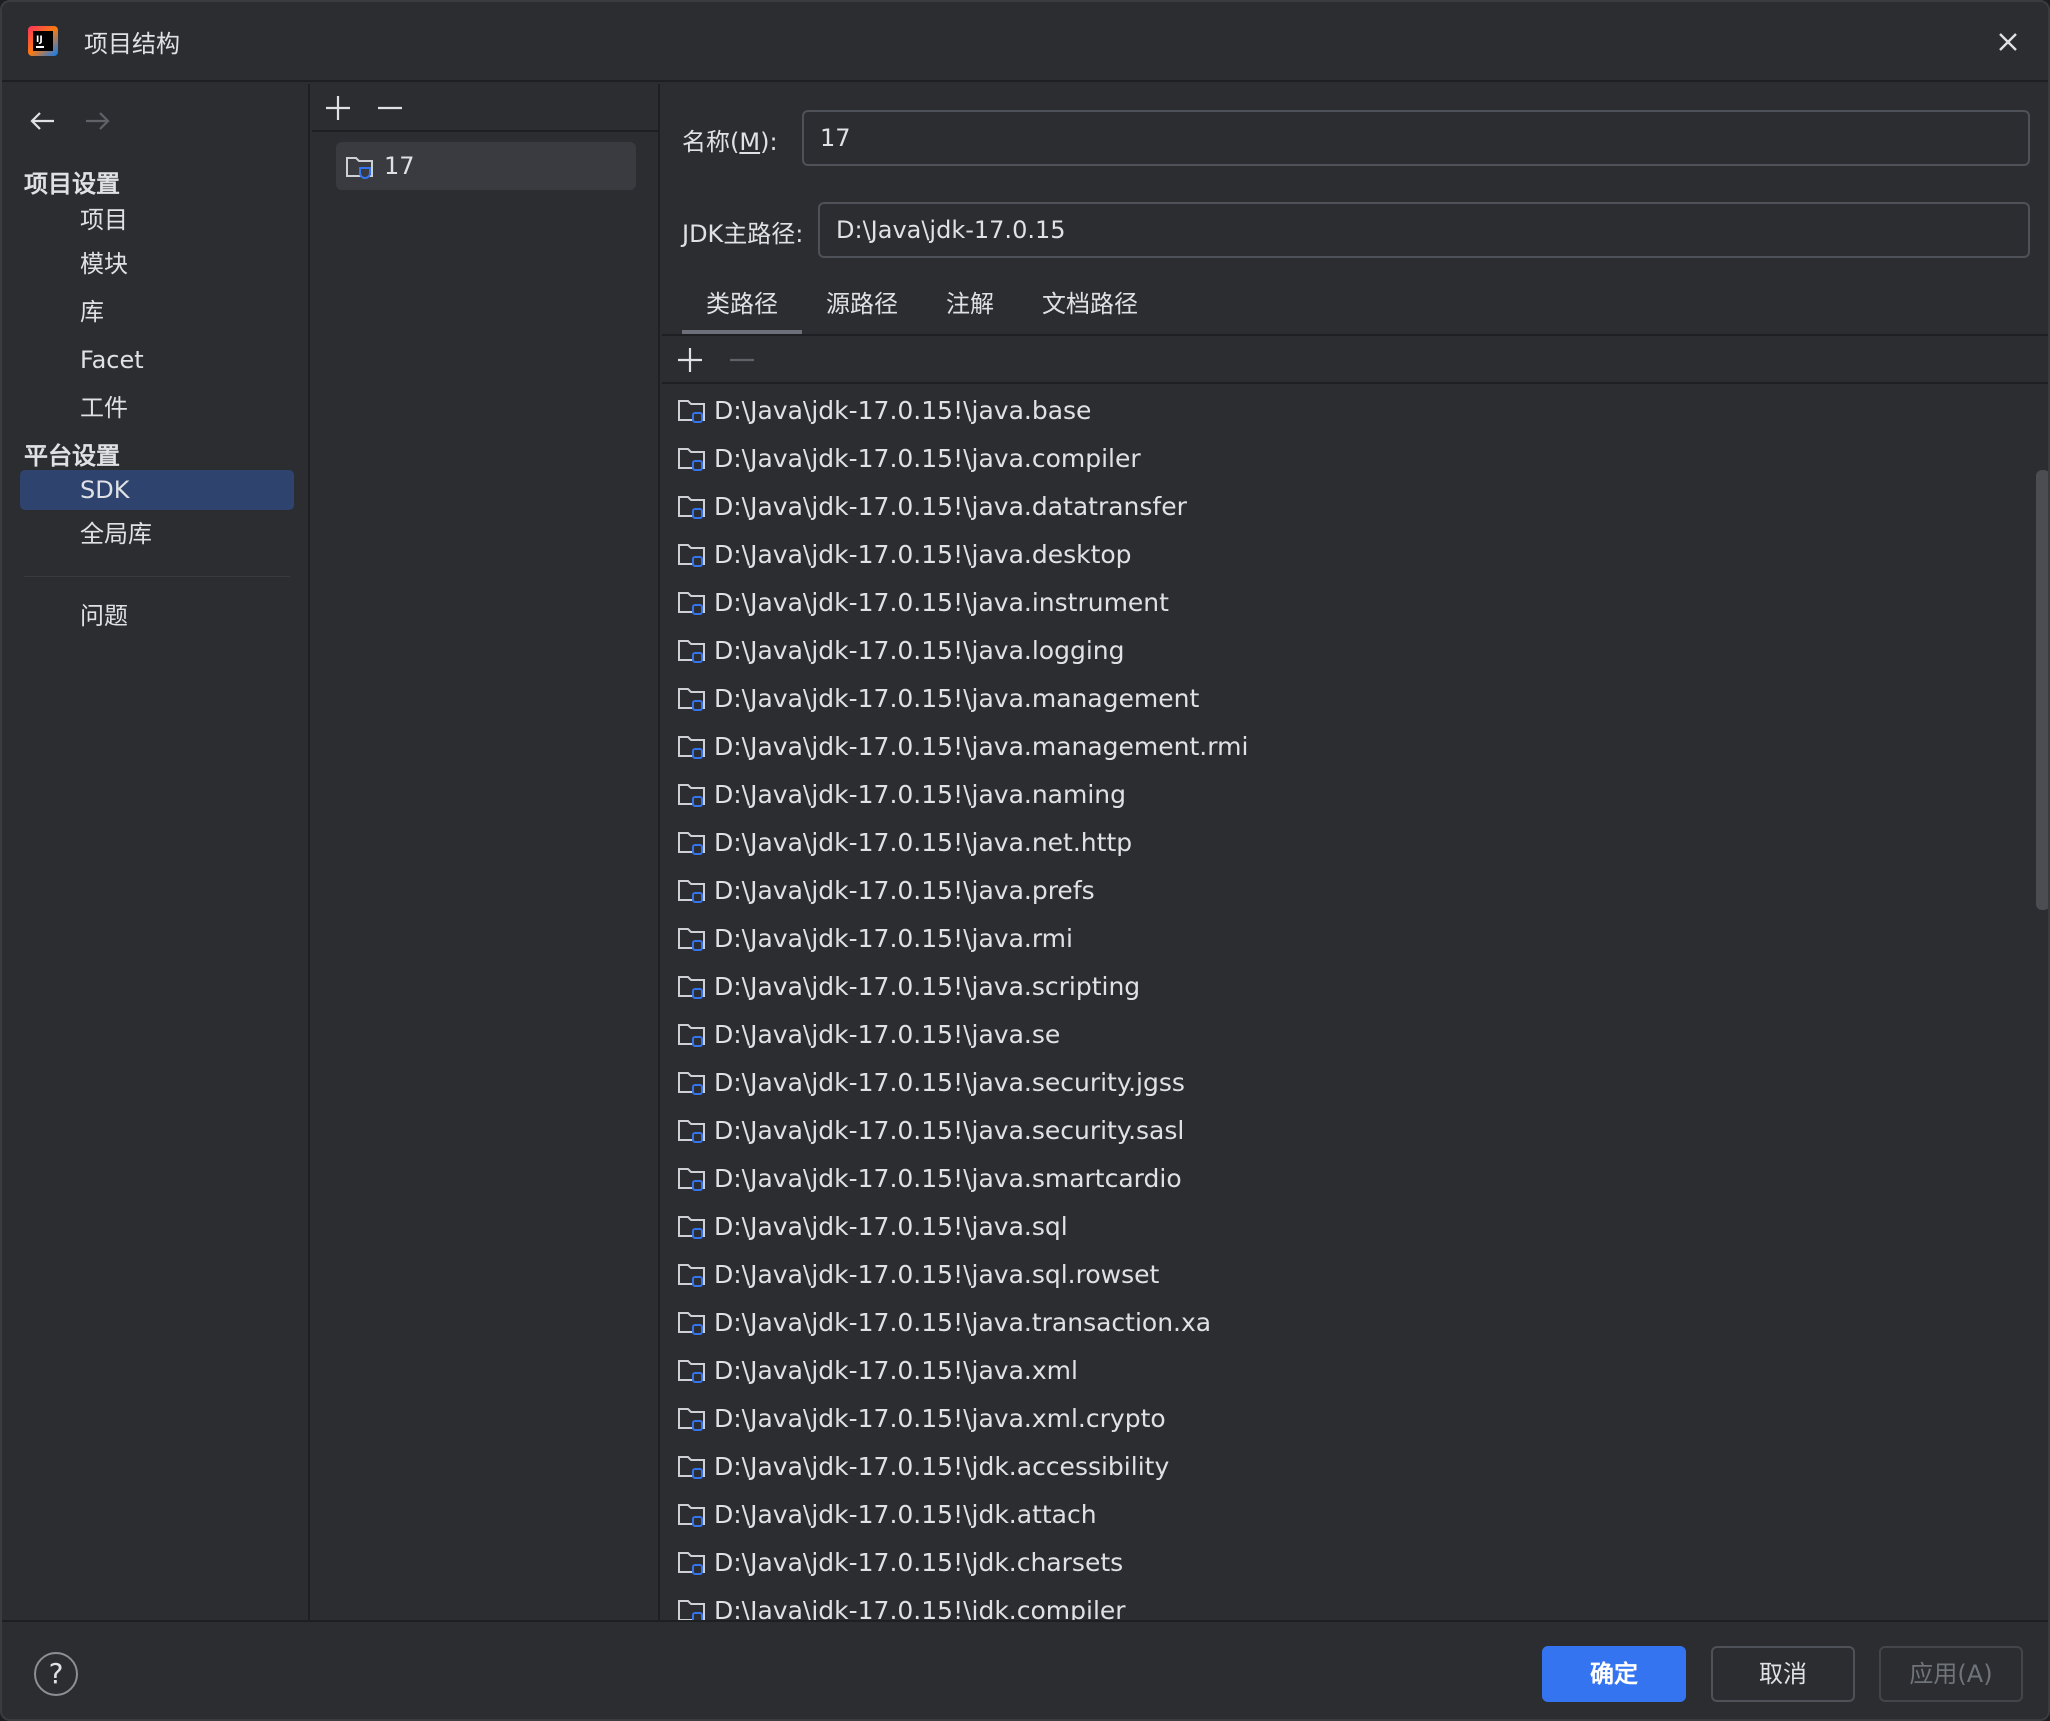 The height and width of the screenshot is (1721, 2050). What do you see at coordinates (919, 1562) in the screenshot?
I see `classpath-row-label: D:\Java\jdk-17.0.15!\jdk.charsets` at bounding box center [919, 1562].